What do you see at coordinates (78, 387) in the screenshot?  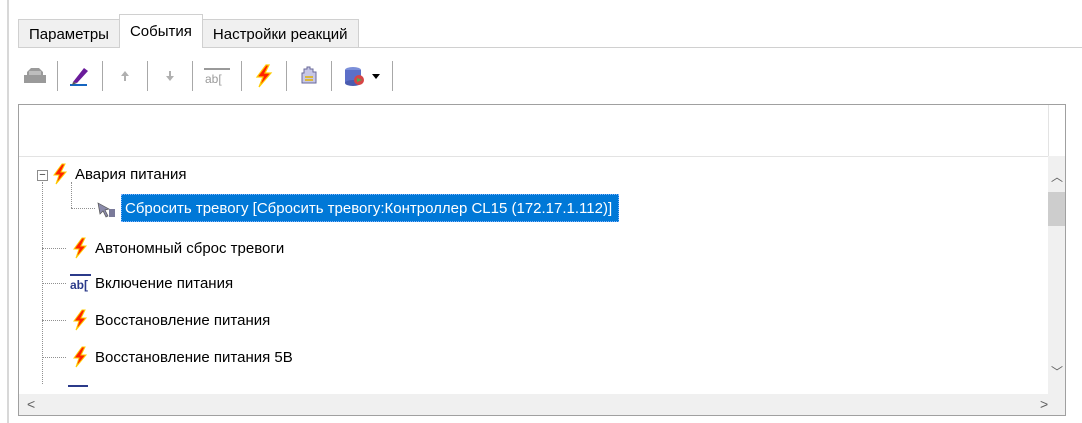 I see `text-field-icon` at bounding box center [78, 387].